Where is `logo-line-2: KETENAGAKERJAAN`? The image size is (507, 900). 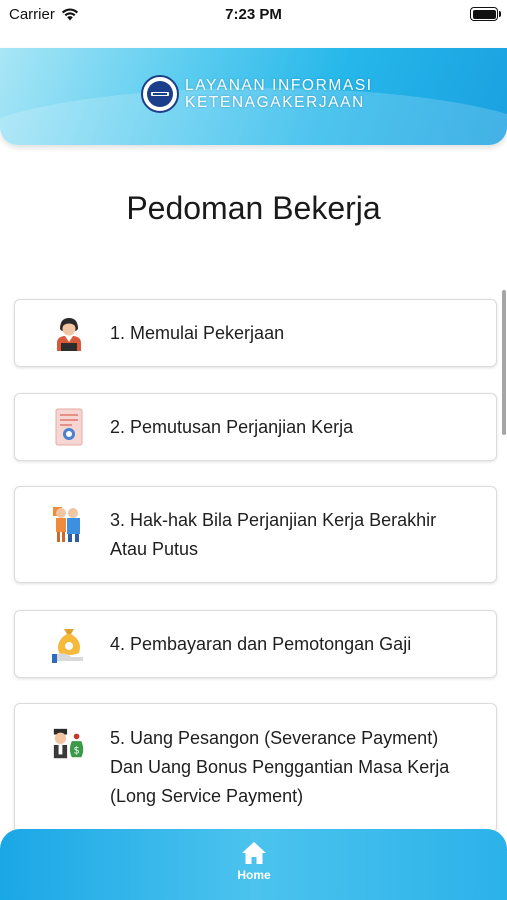
logo-line-2: KETENAGAKERJAAN is located at coordinates (275, 102).